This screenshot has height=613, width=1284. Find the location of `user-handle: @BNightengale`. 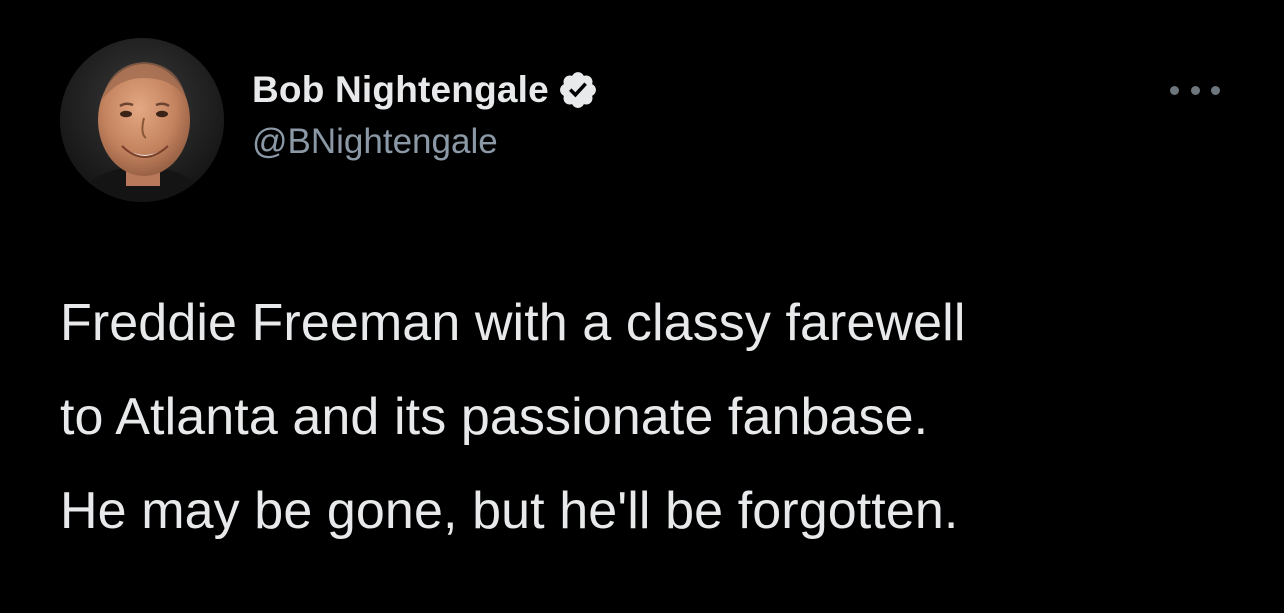

user-handle: @BNightengale is located at coordinates (425, 142).